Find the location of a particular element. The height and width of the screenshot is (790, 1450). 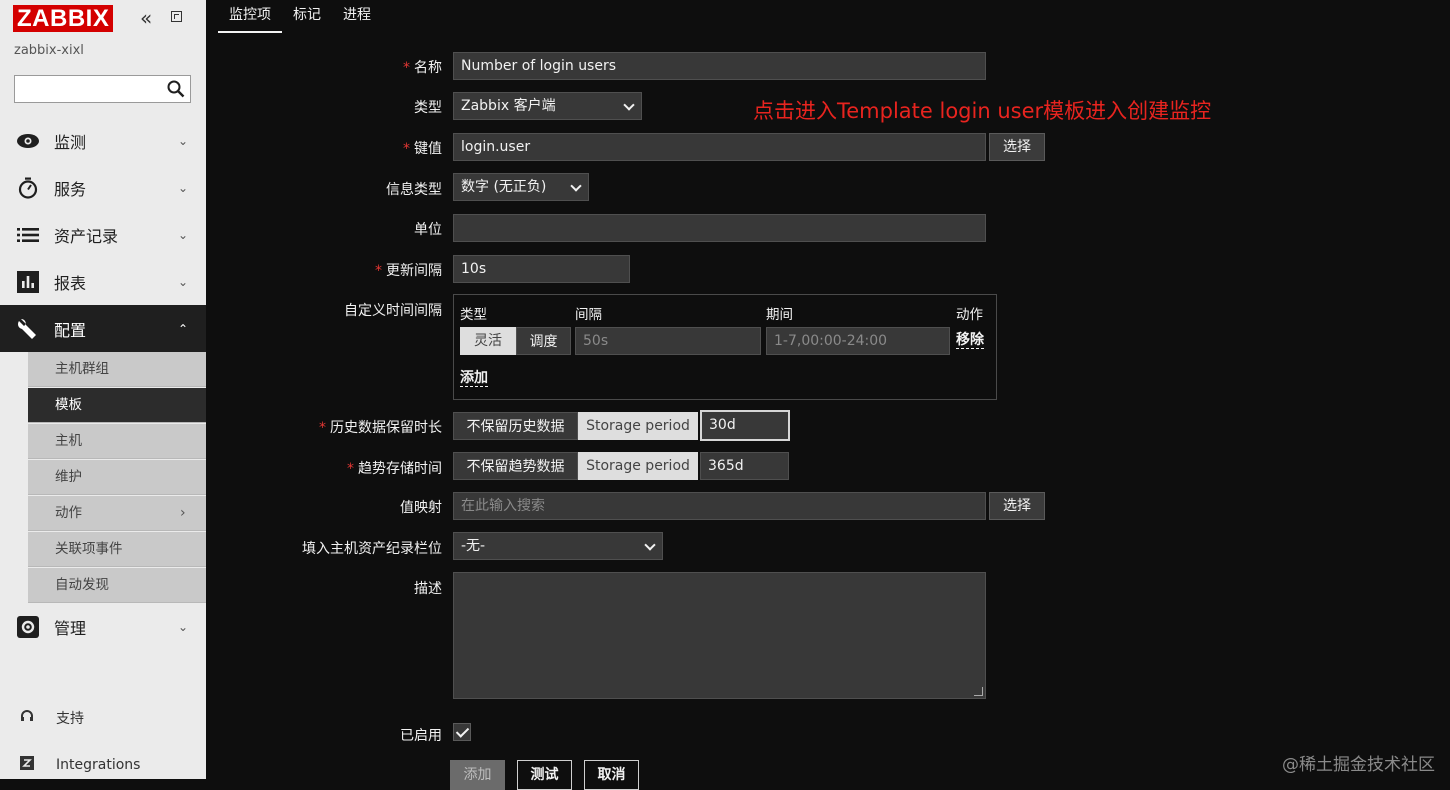

nav-monitoring-label: 监测 is located at coordinates (70, 142).